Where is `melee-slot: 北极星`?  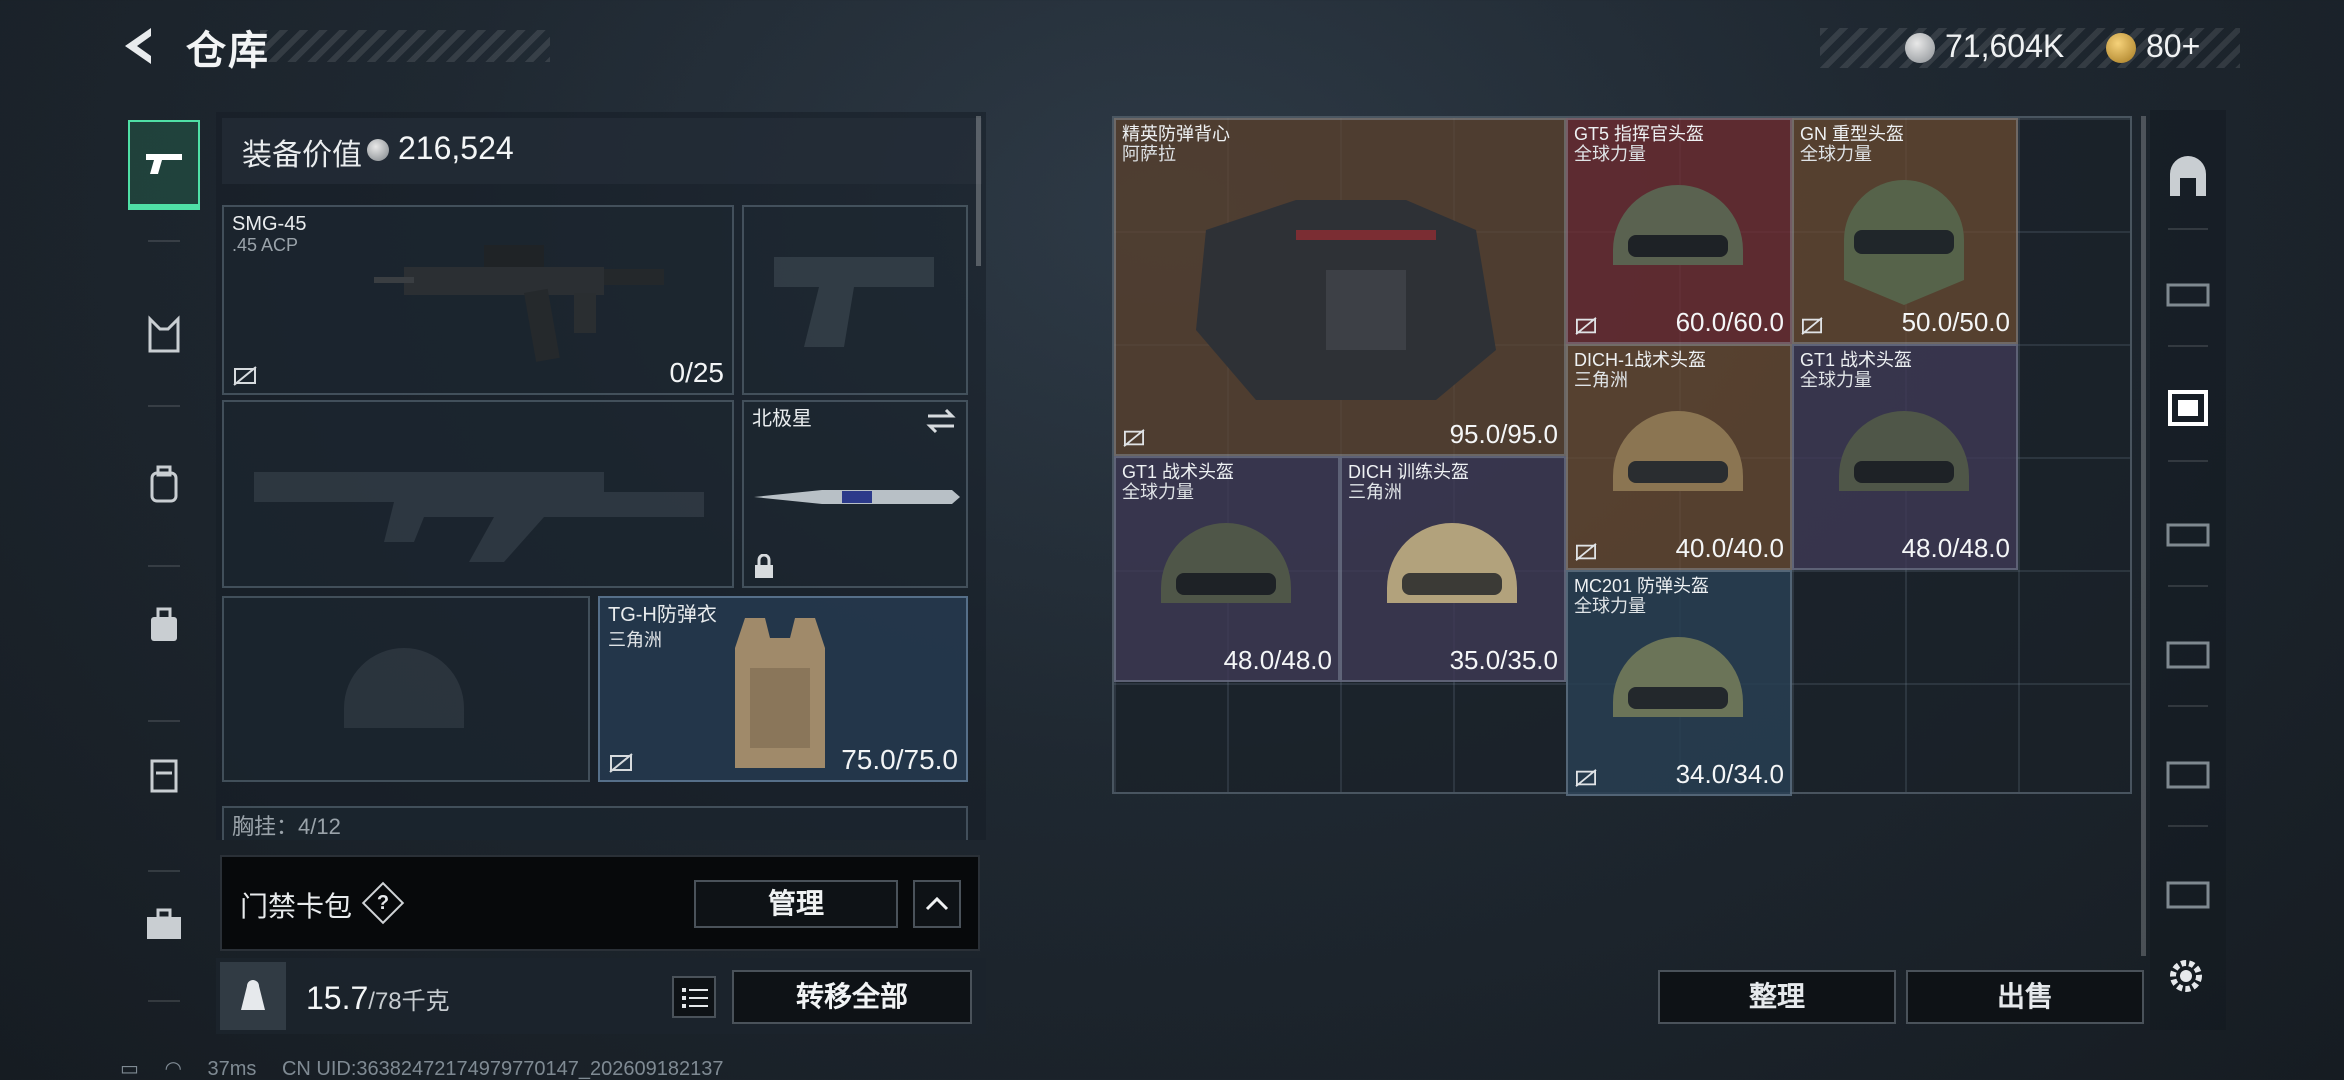
melee-slot: 北极星 is located at coordinates (855, 494).